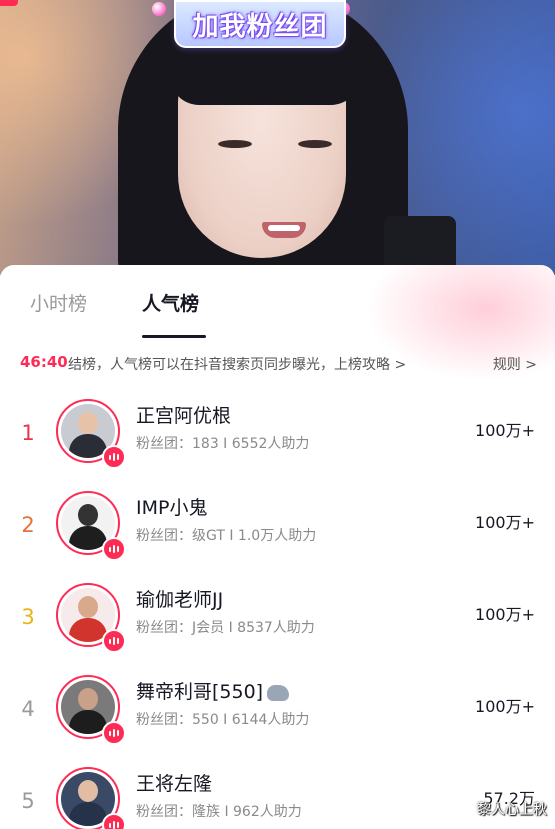  What do you see at coordinates (213, 690) in the screenshot?
I see `user-name: 舞帝利哥[550]` at bounding box center [213, 690].